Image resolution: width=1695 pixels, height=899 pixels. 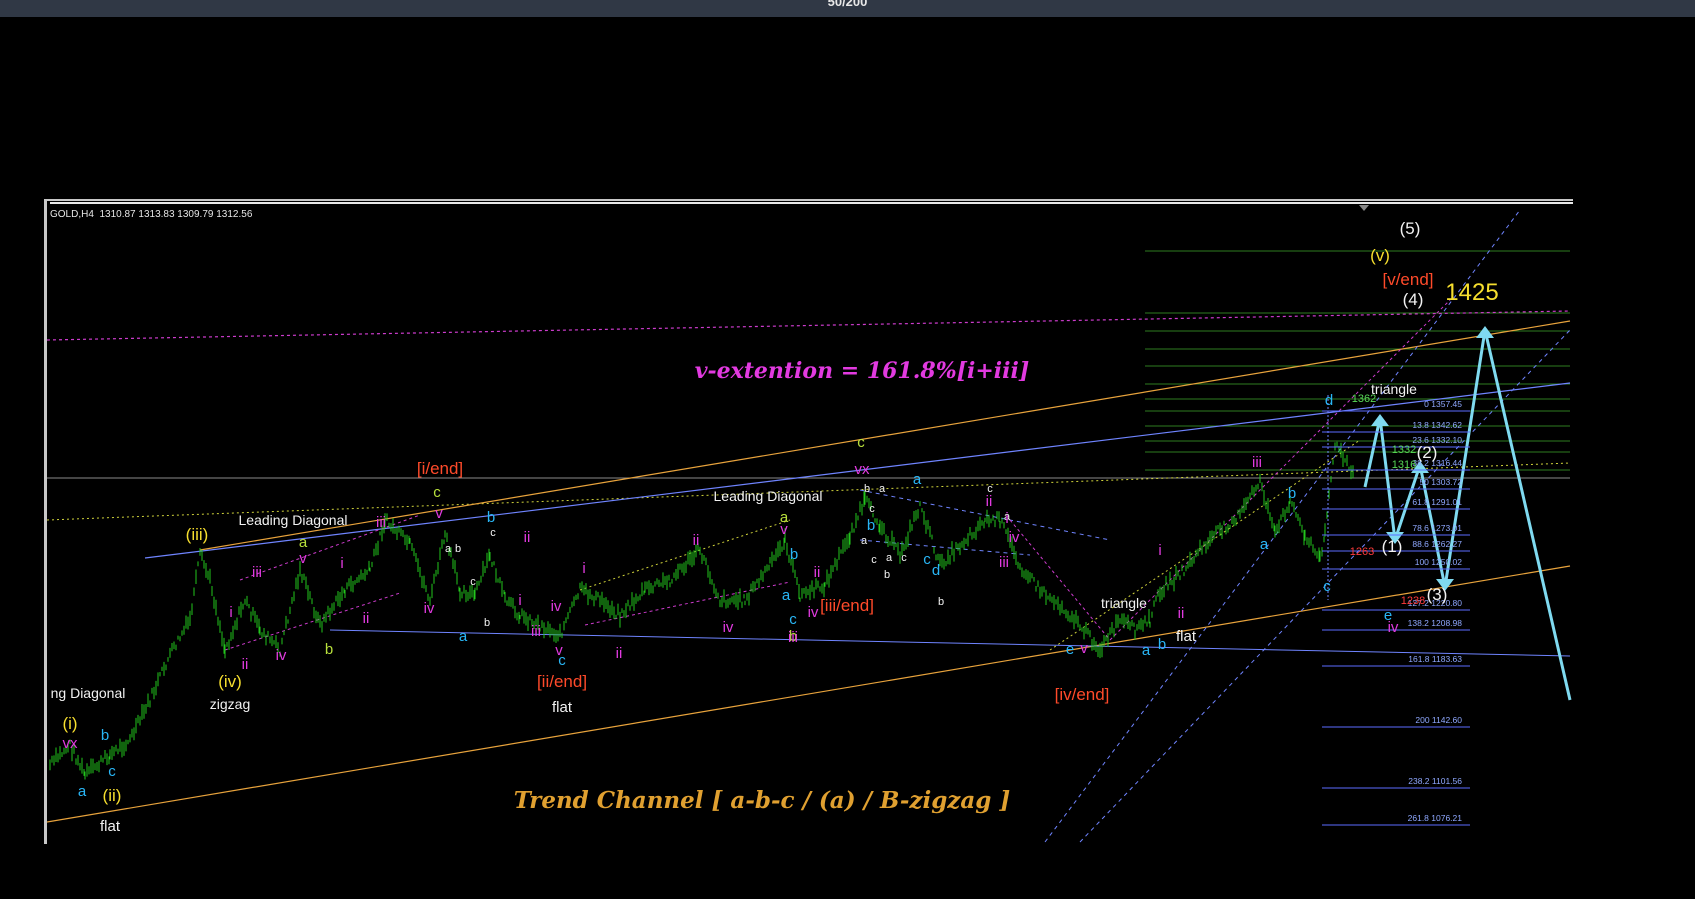 What do you see at coordinates (1413, 299) in the screenshot?
I see `wave-label: (4)` at bounding box center [1413, 299].